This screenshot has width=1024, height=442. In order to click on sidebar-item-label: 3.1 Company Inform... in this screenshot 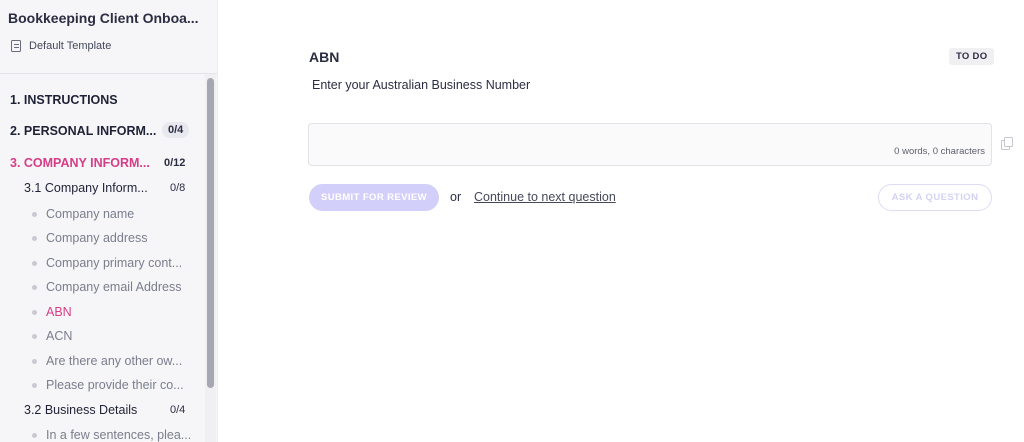, I will do `click(86, 188)`.